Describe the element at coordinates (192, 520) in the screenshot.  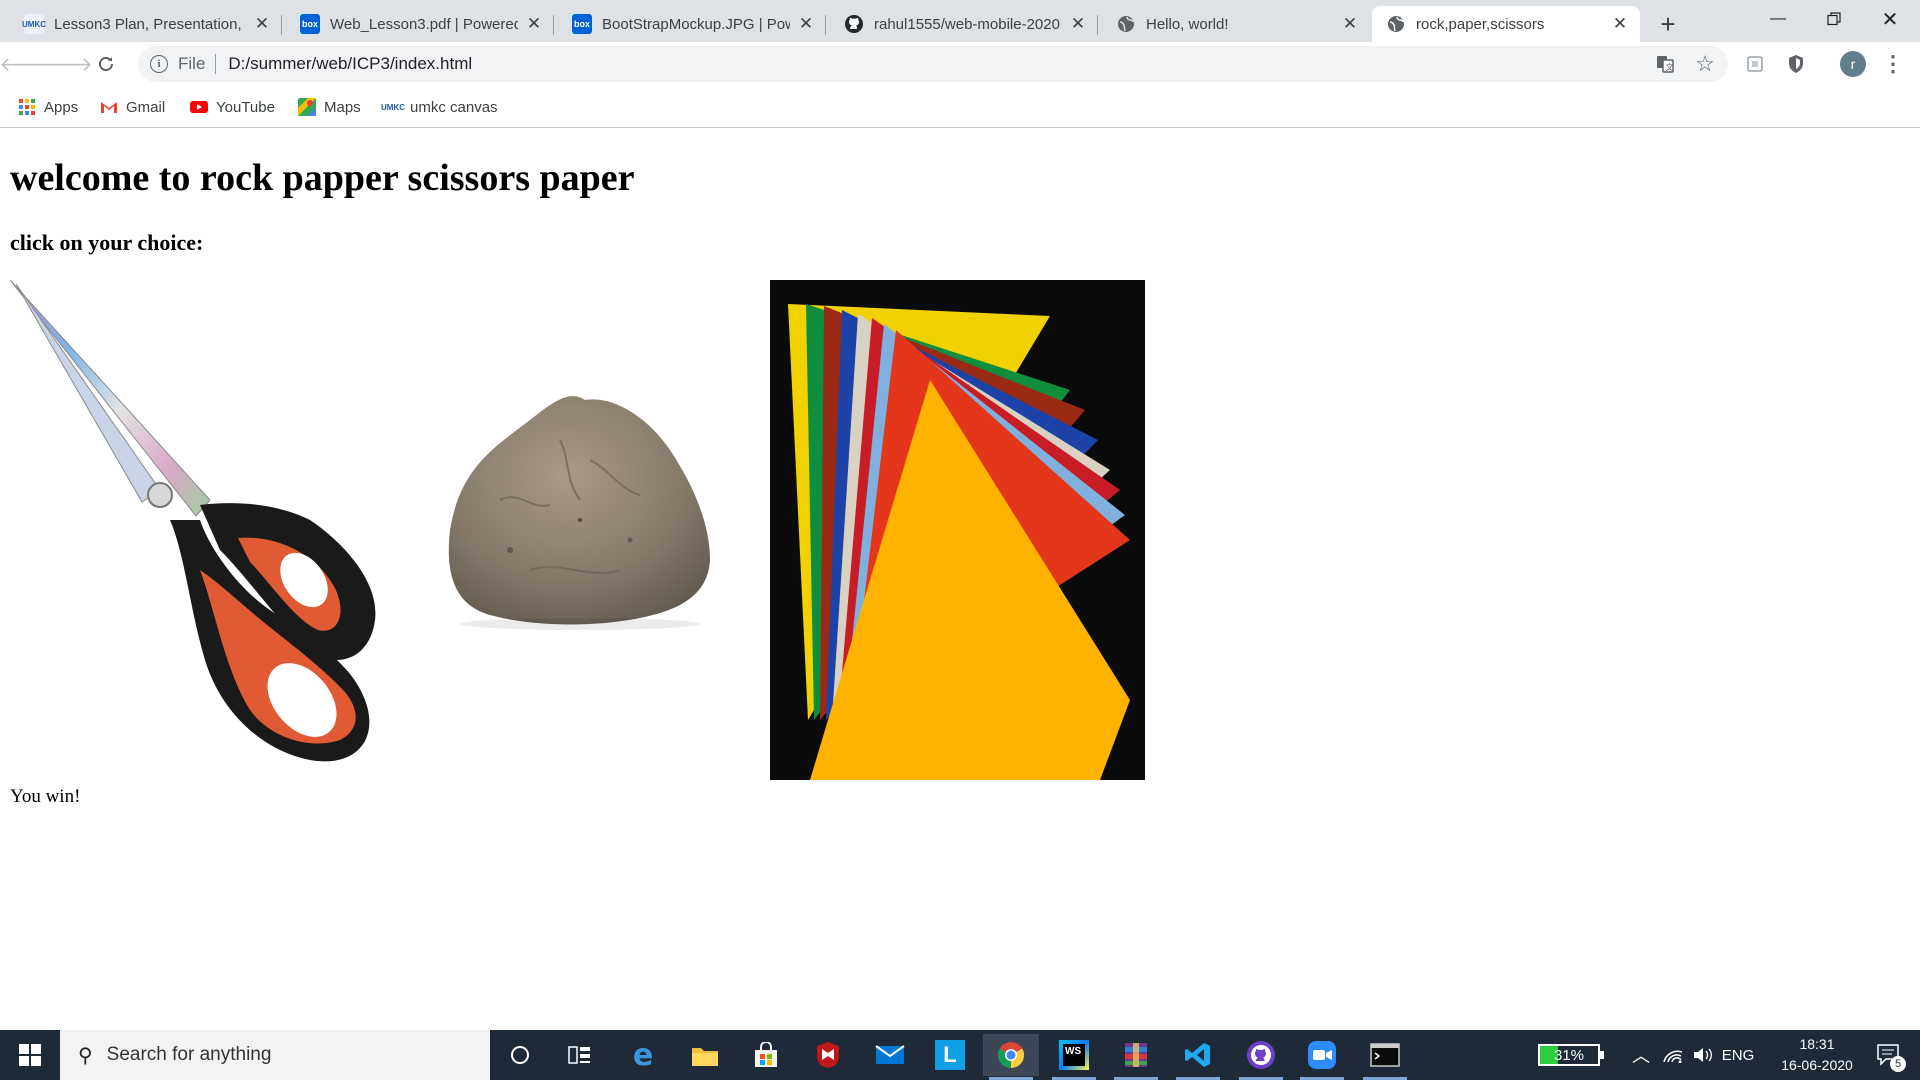
I see `scissors-image` at that location.